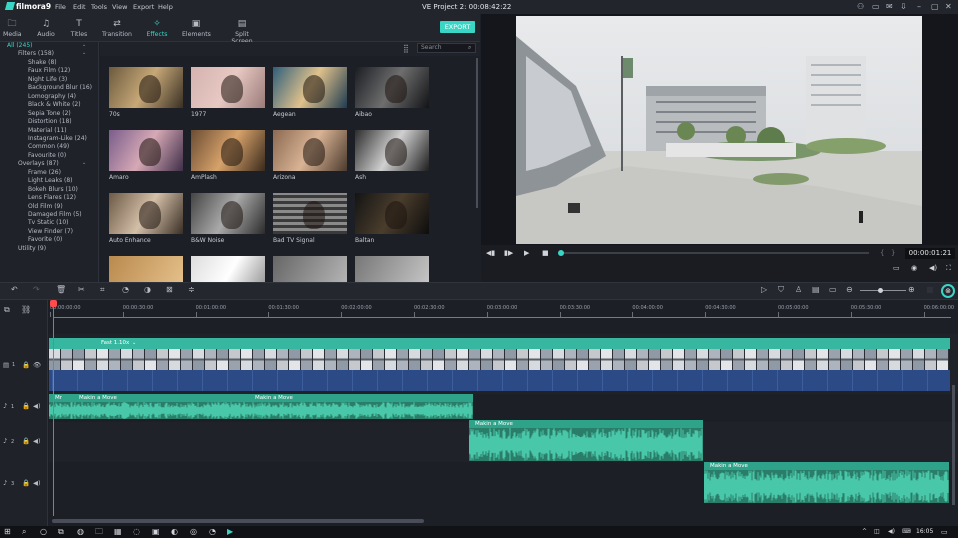 This screenshot has width=958, height=538. What do you see at coordinates (212, 532) in the screenshot?
I see `steam-icon: ◔` at bounding box center [212, 532].